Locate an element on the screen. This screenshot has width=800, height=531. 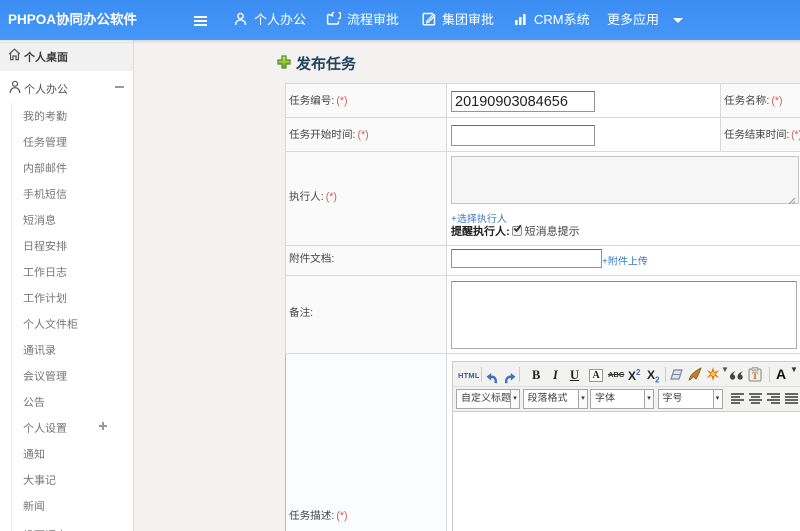
svg-text: T is located at coordinates (755, 376).